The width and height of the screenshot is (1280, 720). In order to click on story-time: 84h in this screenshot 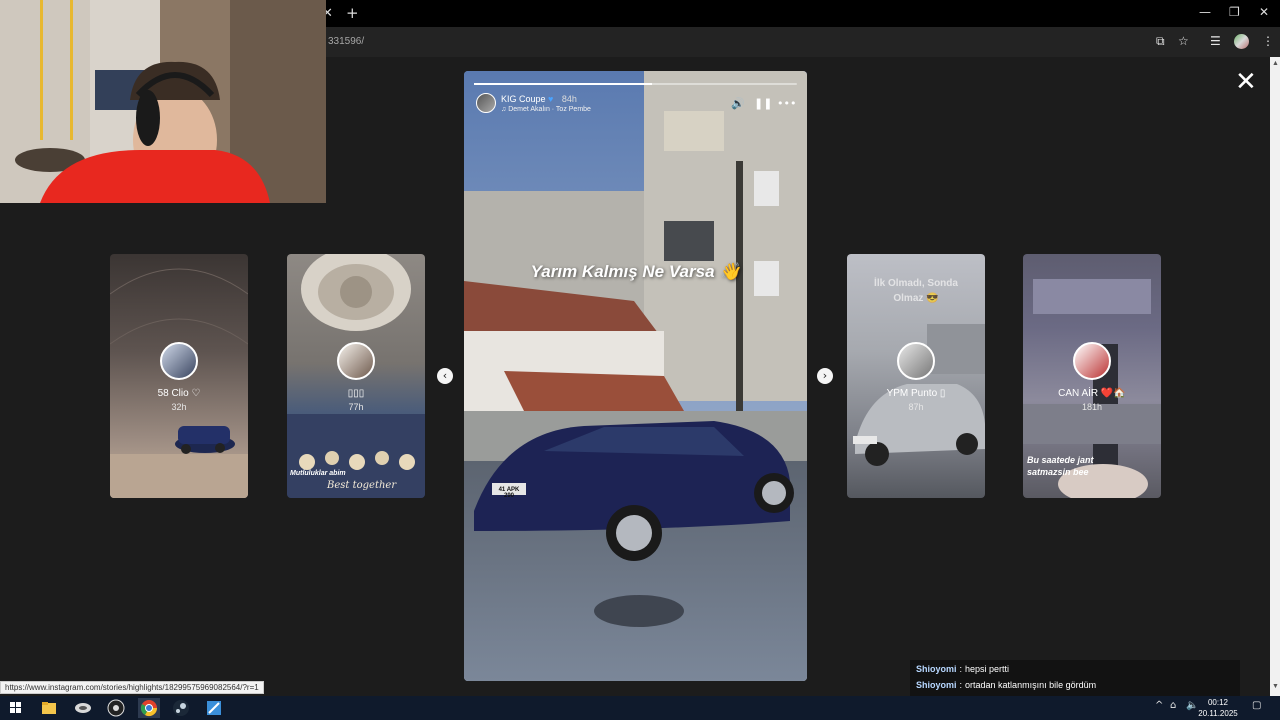, I will do `click(569, 99)`.